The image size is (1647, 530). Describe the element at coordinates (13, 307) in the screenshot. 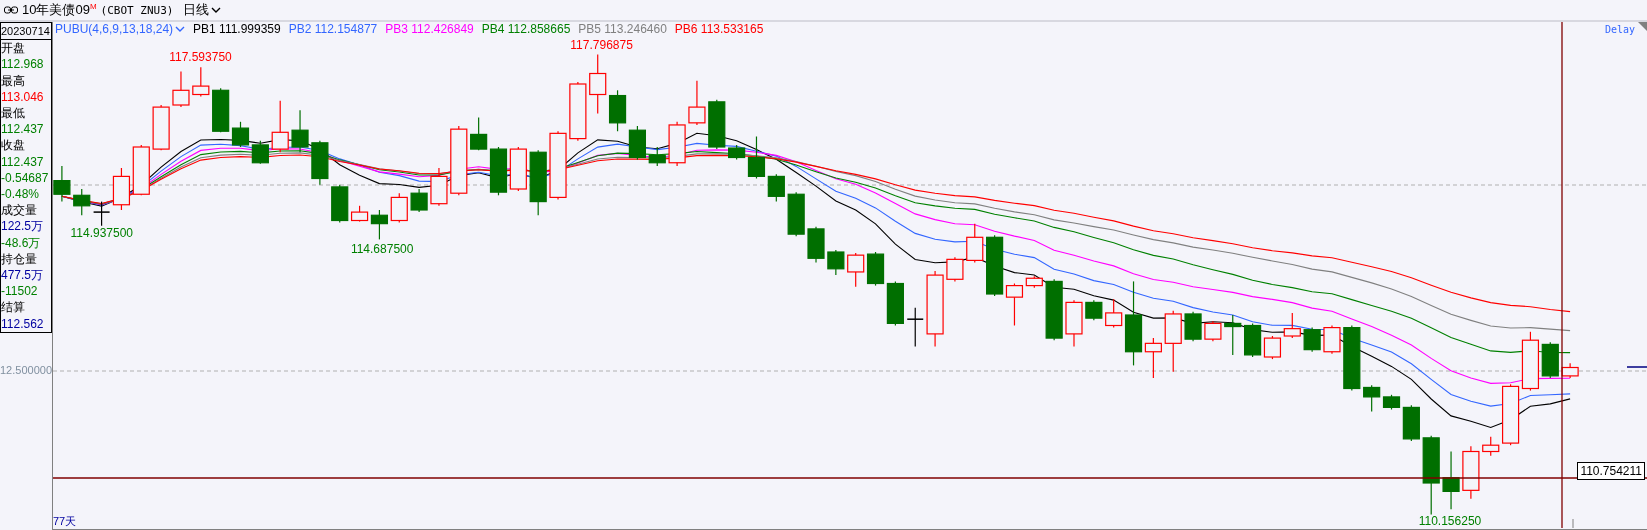

I see `field-label: 结算` at that location.